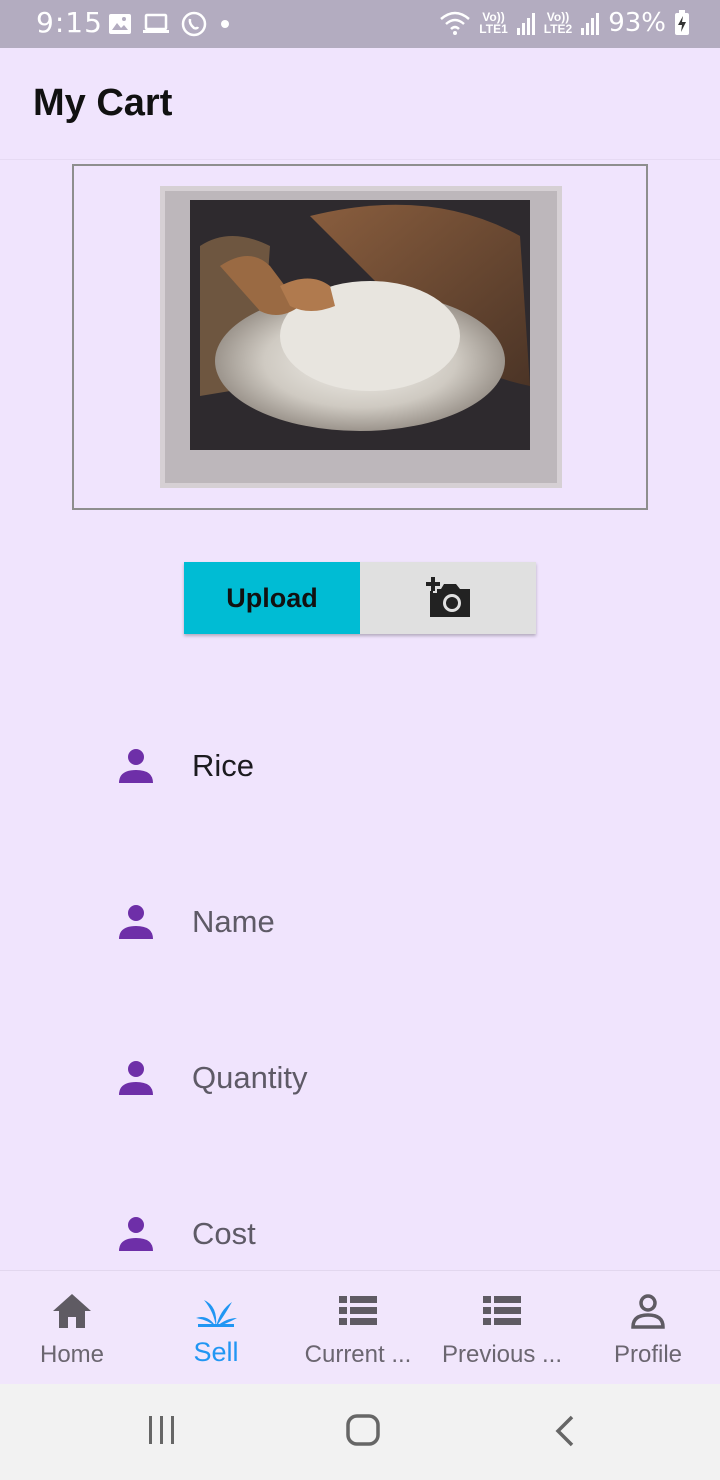 This screenshot has height=1480, width=720. I want to click on add-a-photo-icon, so click(448, 597).